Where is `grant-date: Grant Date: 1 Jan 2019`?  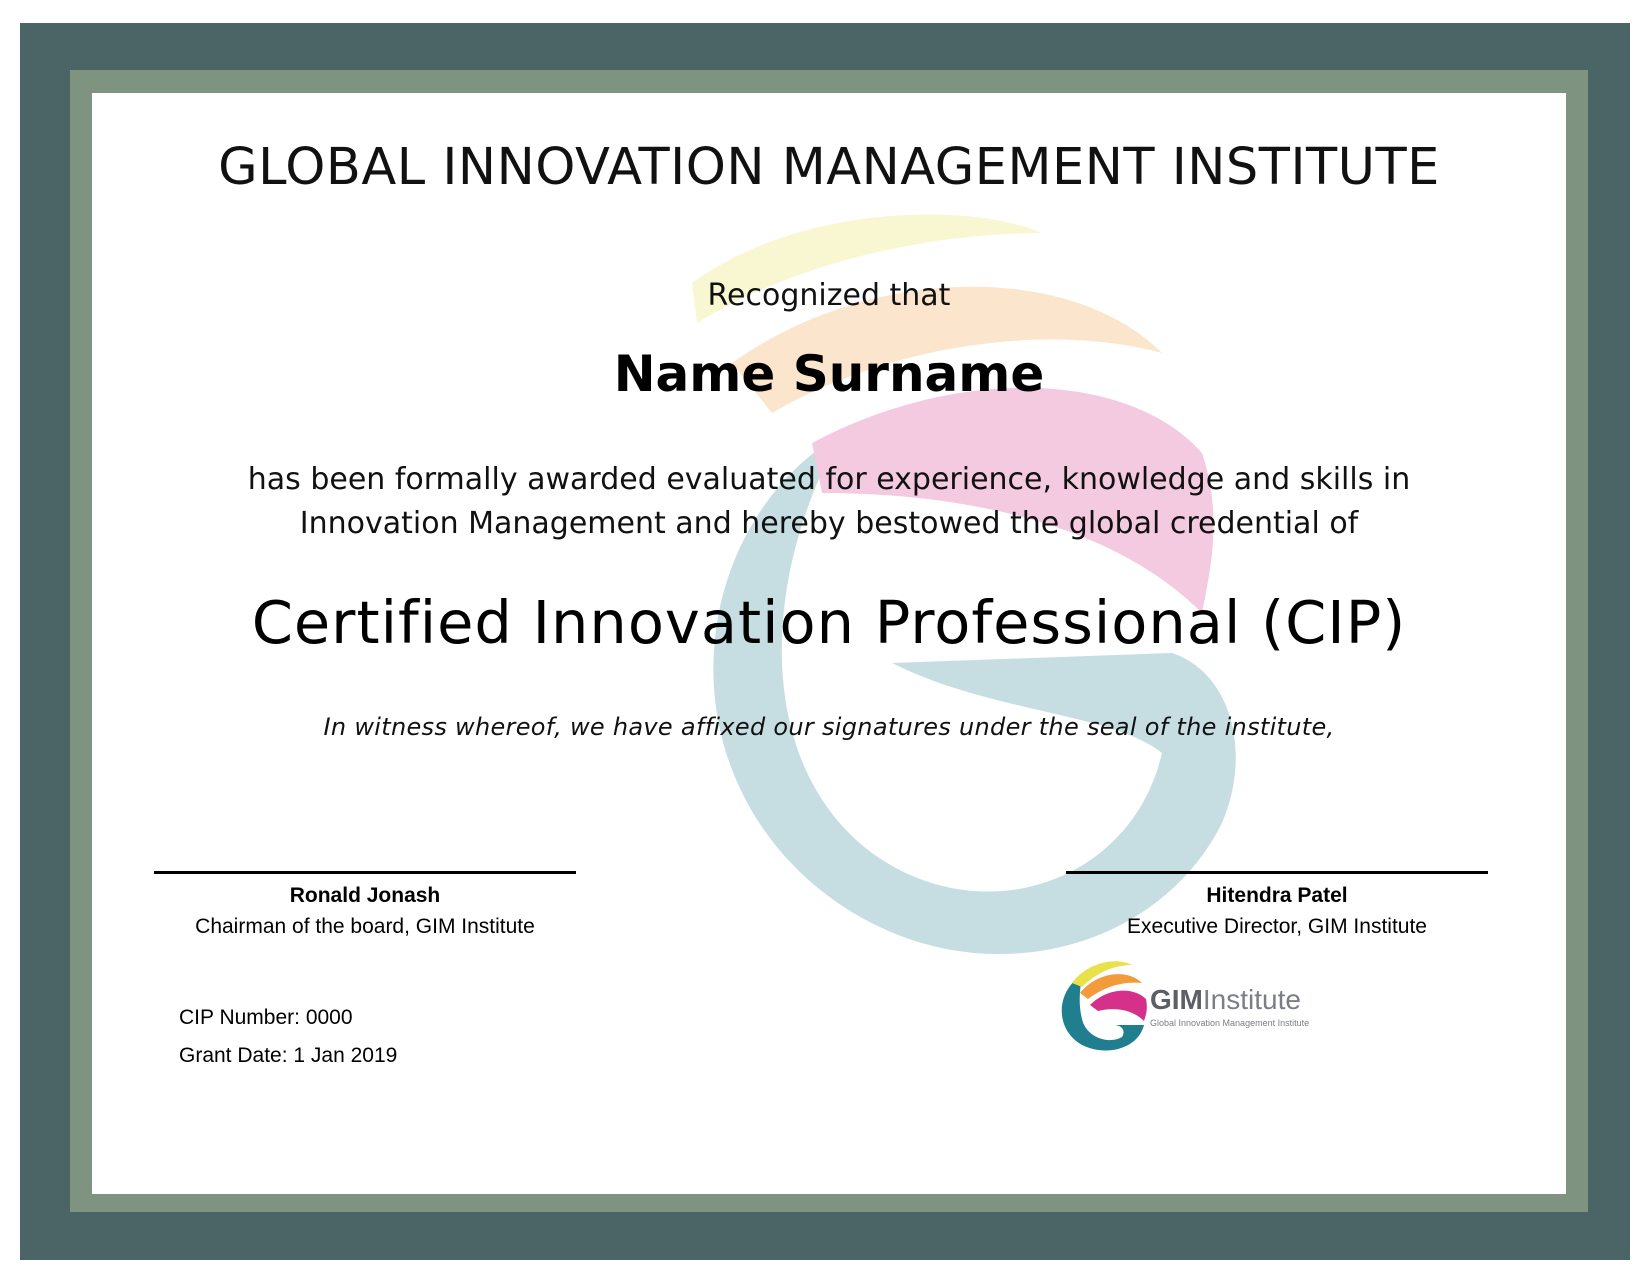
grant-date: Grant Date: 1 Jan 2019 is located at coordinates (288, 1055).